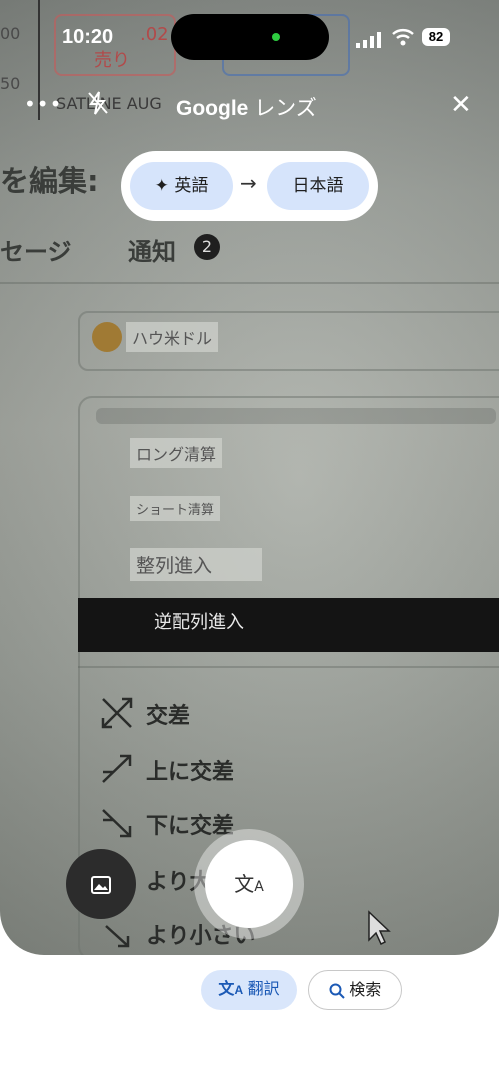  I want to click on gallery-button, so click(101, 884).